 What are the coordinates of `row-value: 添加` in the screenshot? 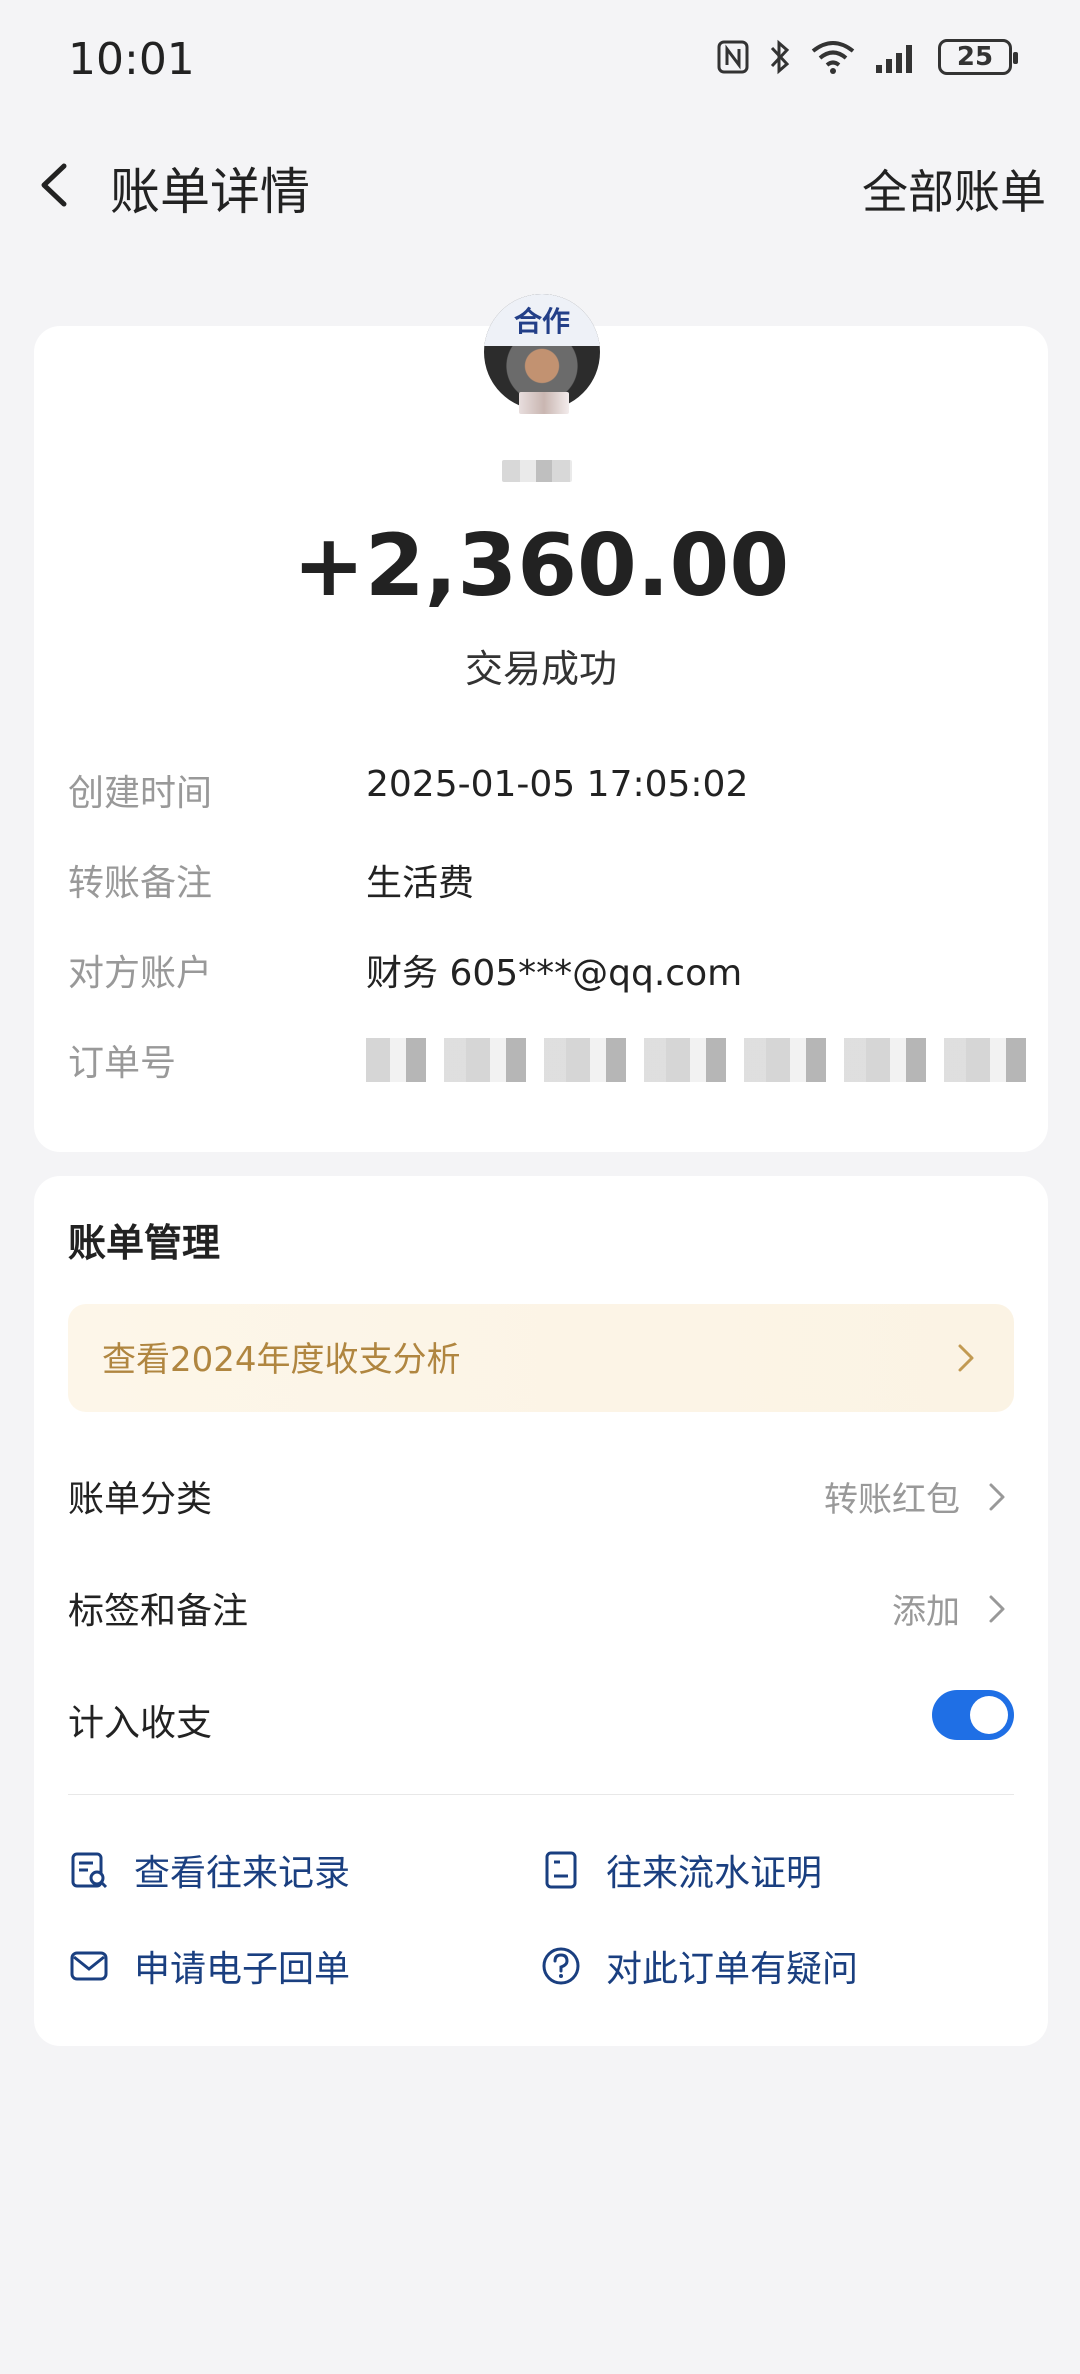 It's located at (926, 1612).